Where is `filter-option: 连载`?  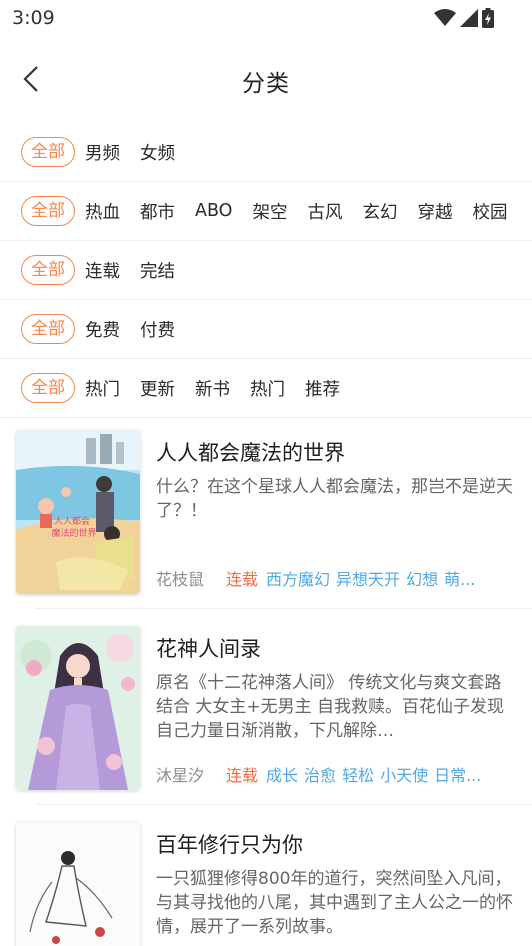
filter-option: 连载 is located at coordinates (102, 270).